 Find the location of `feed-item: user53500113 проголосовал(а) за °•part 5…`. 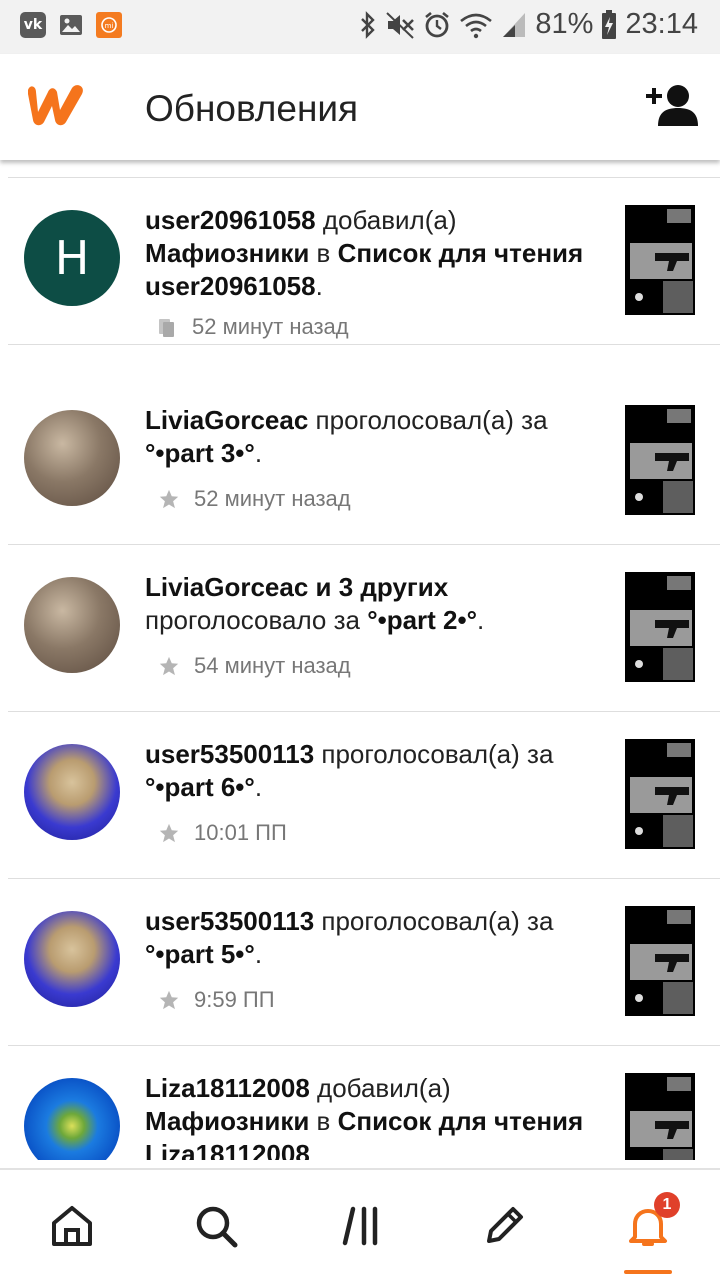

feed-item: user53500113 проголосовал(а) за °•part 5… is located at coordinates (360, 962).